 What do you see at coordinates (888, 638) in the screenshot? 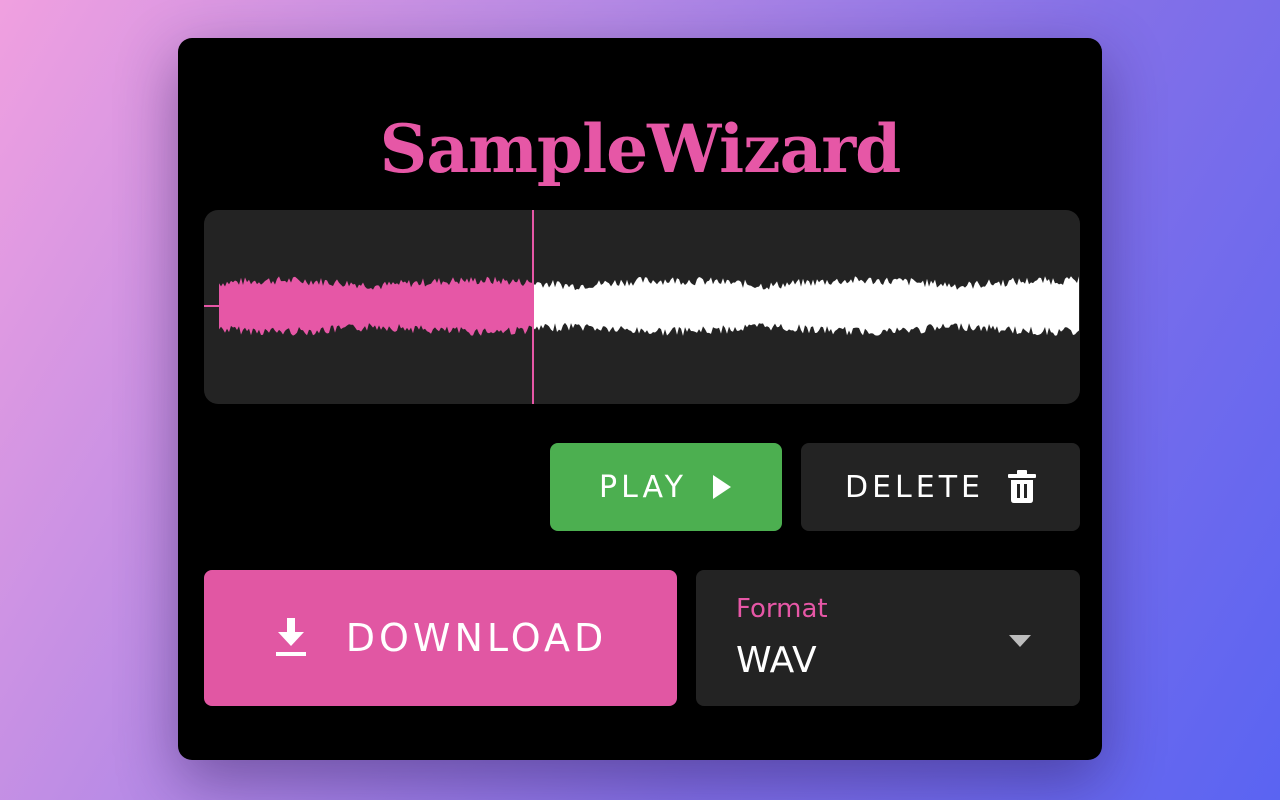
I see `format-select: Format WAV` at bounding box center [888, 638].